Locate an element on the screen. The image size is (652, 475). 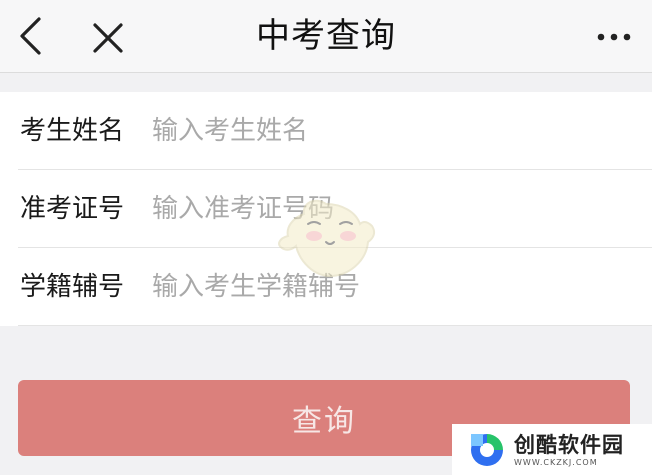
chevron-left-icon is located at coordinates (30, 36).